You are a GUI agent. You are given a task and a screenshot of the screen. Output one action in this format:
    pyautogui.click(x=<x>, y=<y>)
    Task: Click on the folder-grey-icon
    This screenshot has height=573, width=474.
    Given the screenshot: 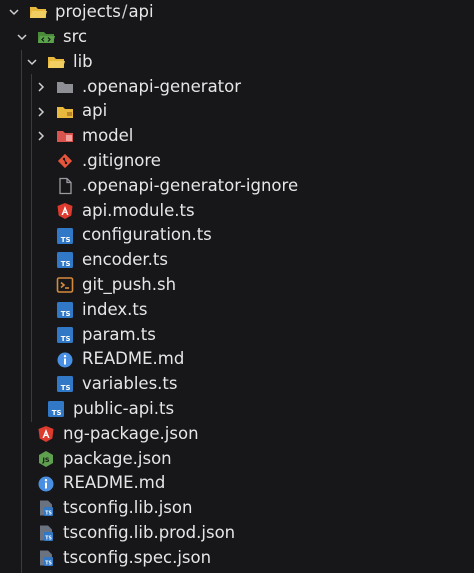 What is the action you would take?
    pyautogui.click(x=65, y=87)
    